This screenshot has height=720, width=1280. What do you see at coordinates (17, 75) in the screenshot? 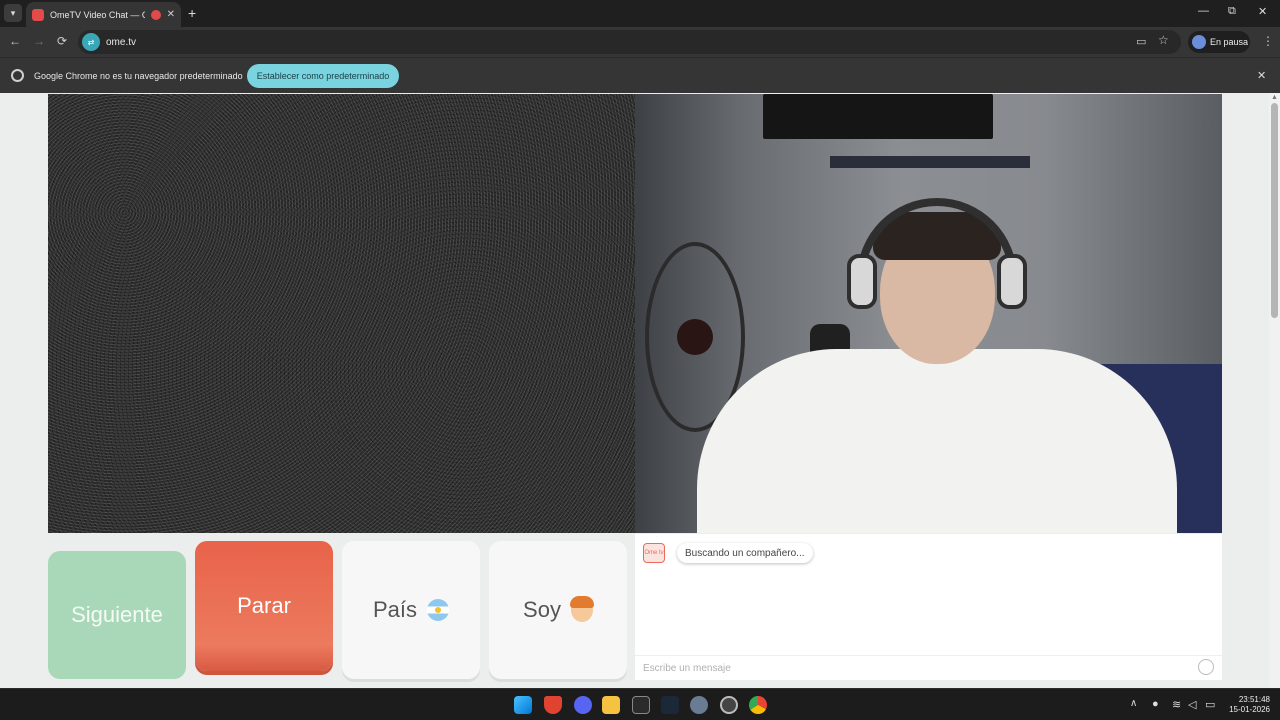
I see `chrome-icon` at bounding box center [17, 75].